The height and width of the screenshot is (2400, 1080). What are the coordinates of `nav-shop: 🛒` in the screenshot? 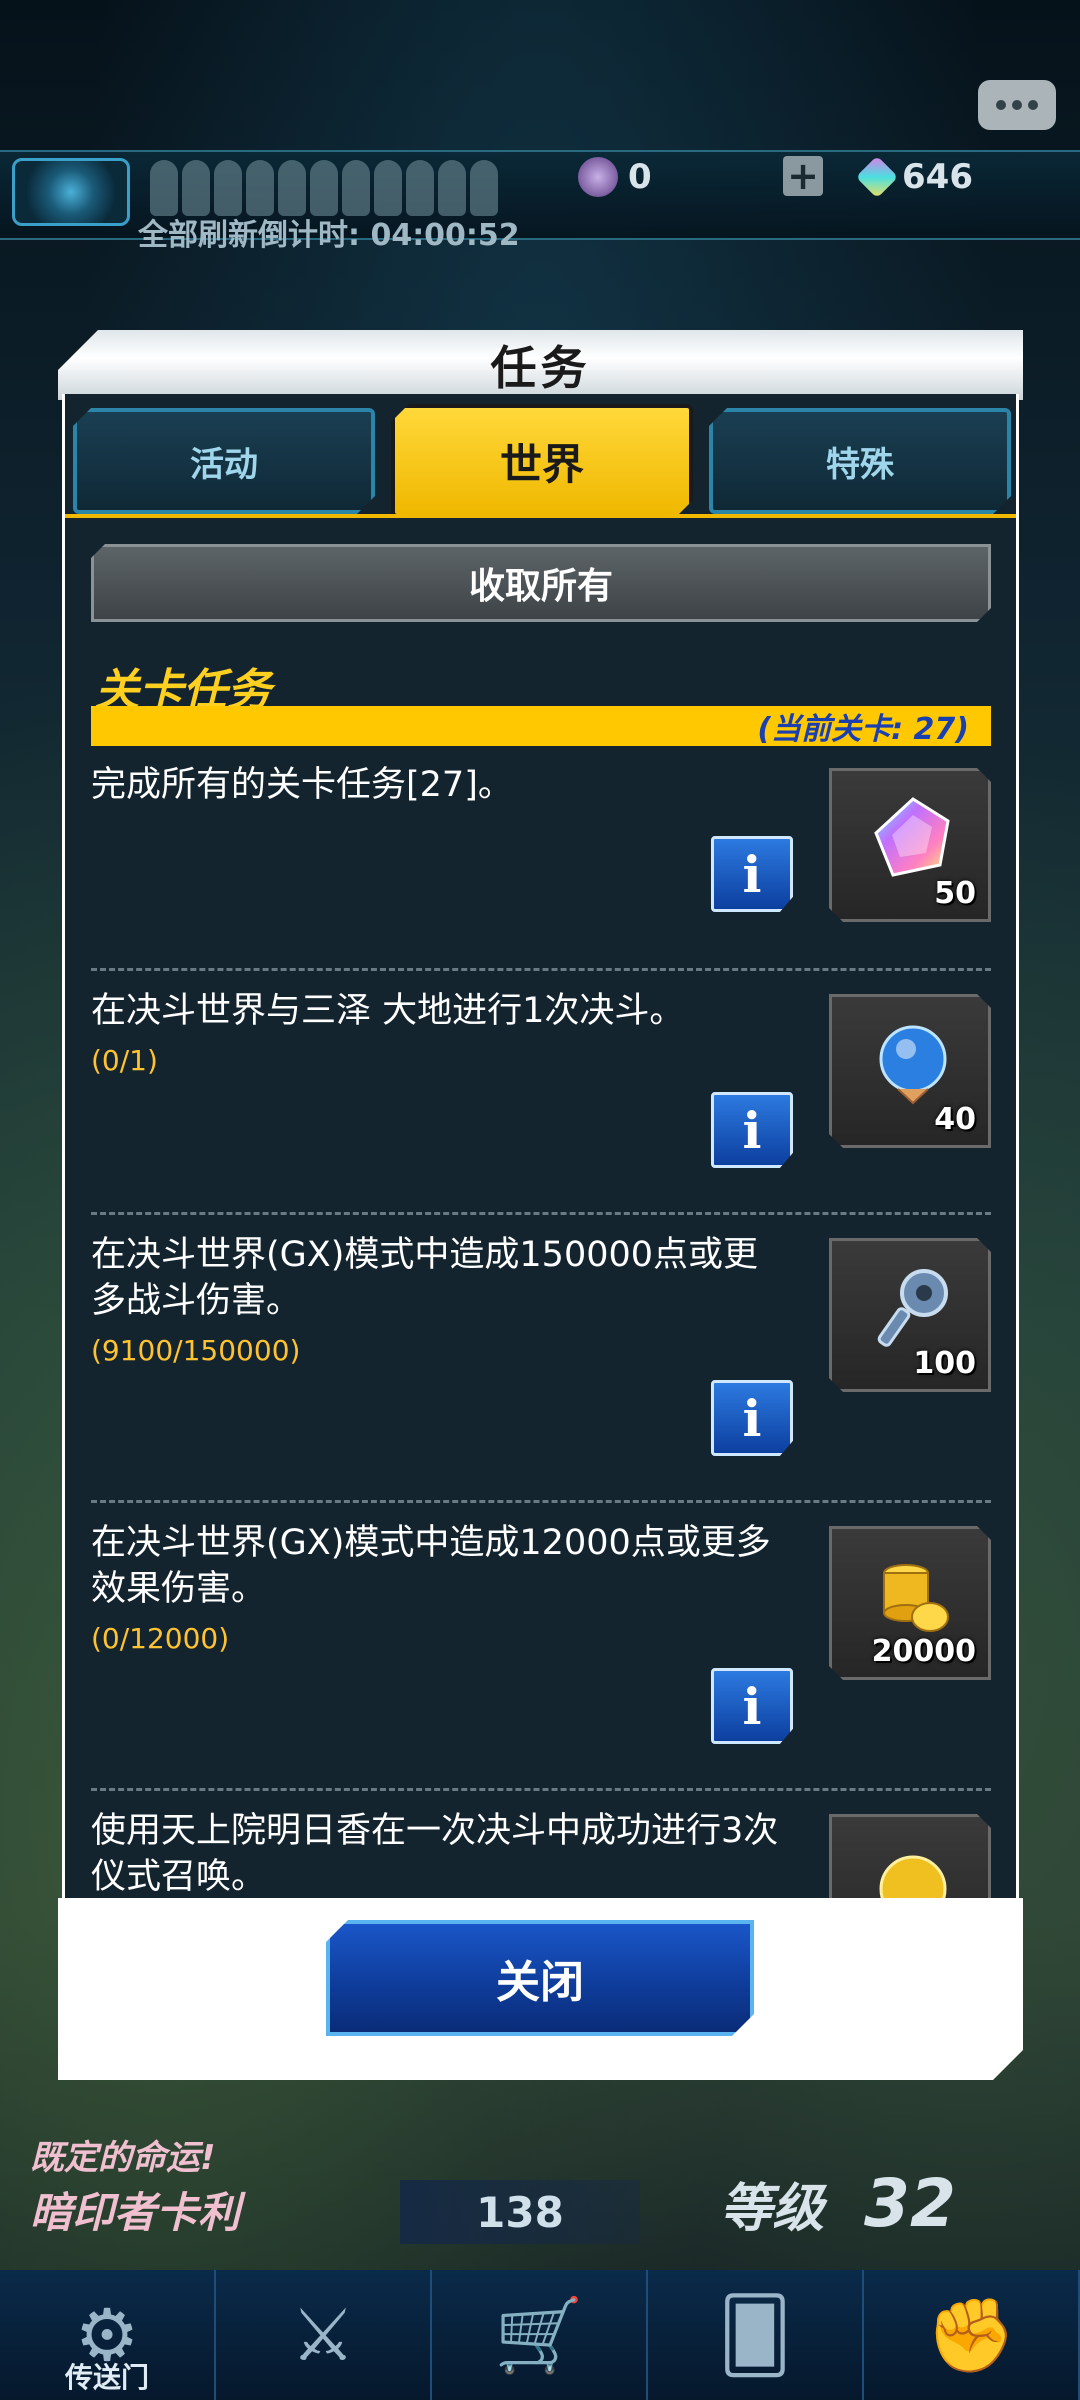 It's located at (540, 2335).